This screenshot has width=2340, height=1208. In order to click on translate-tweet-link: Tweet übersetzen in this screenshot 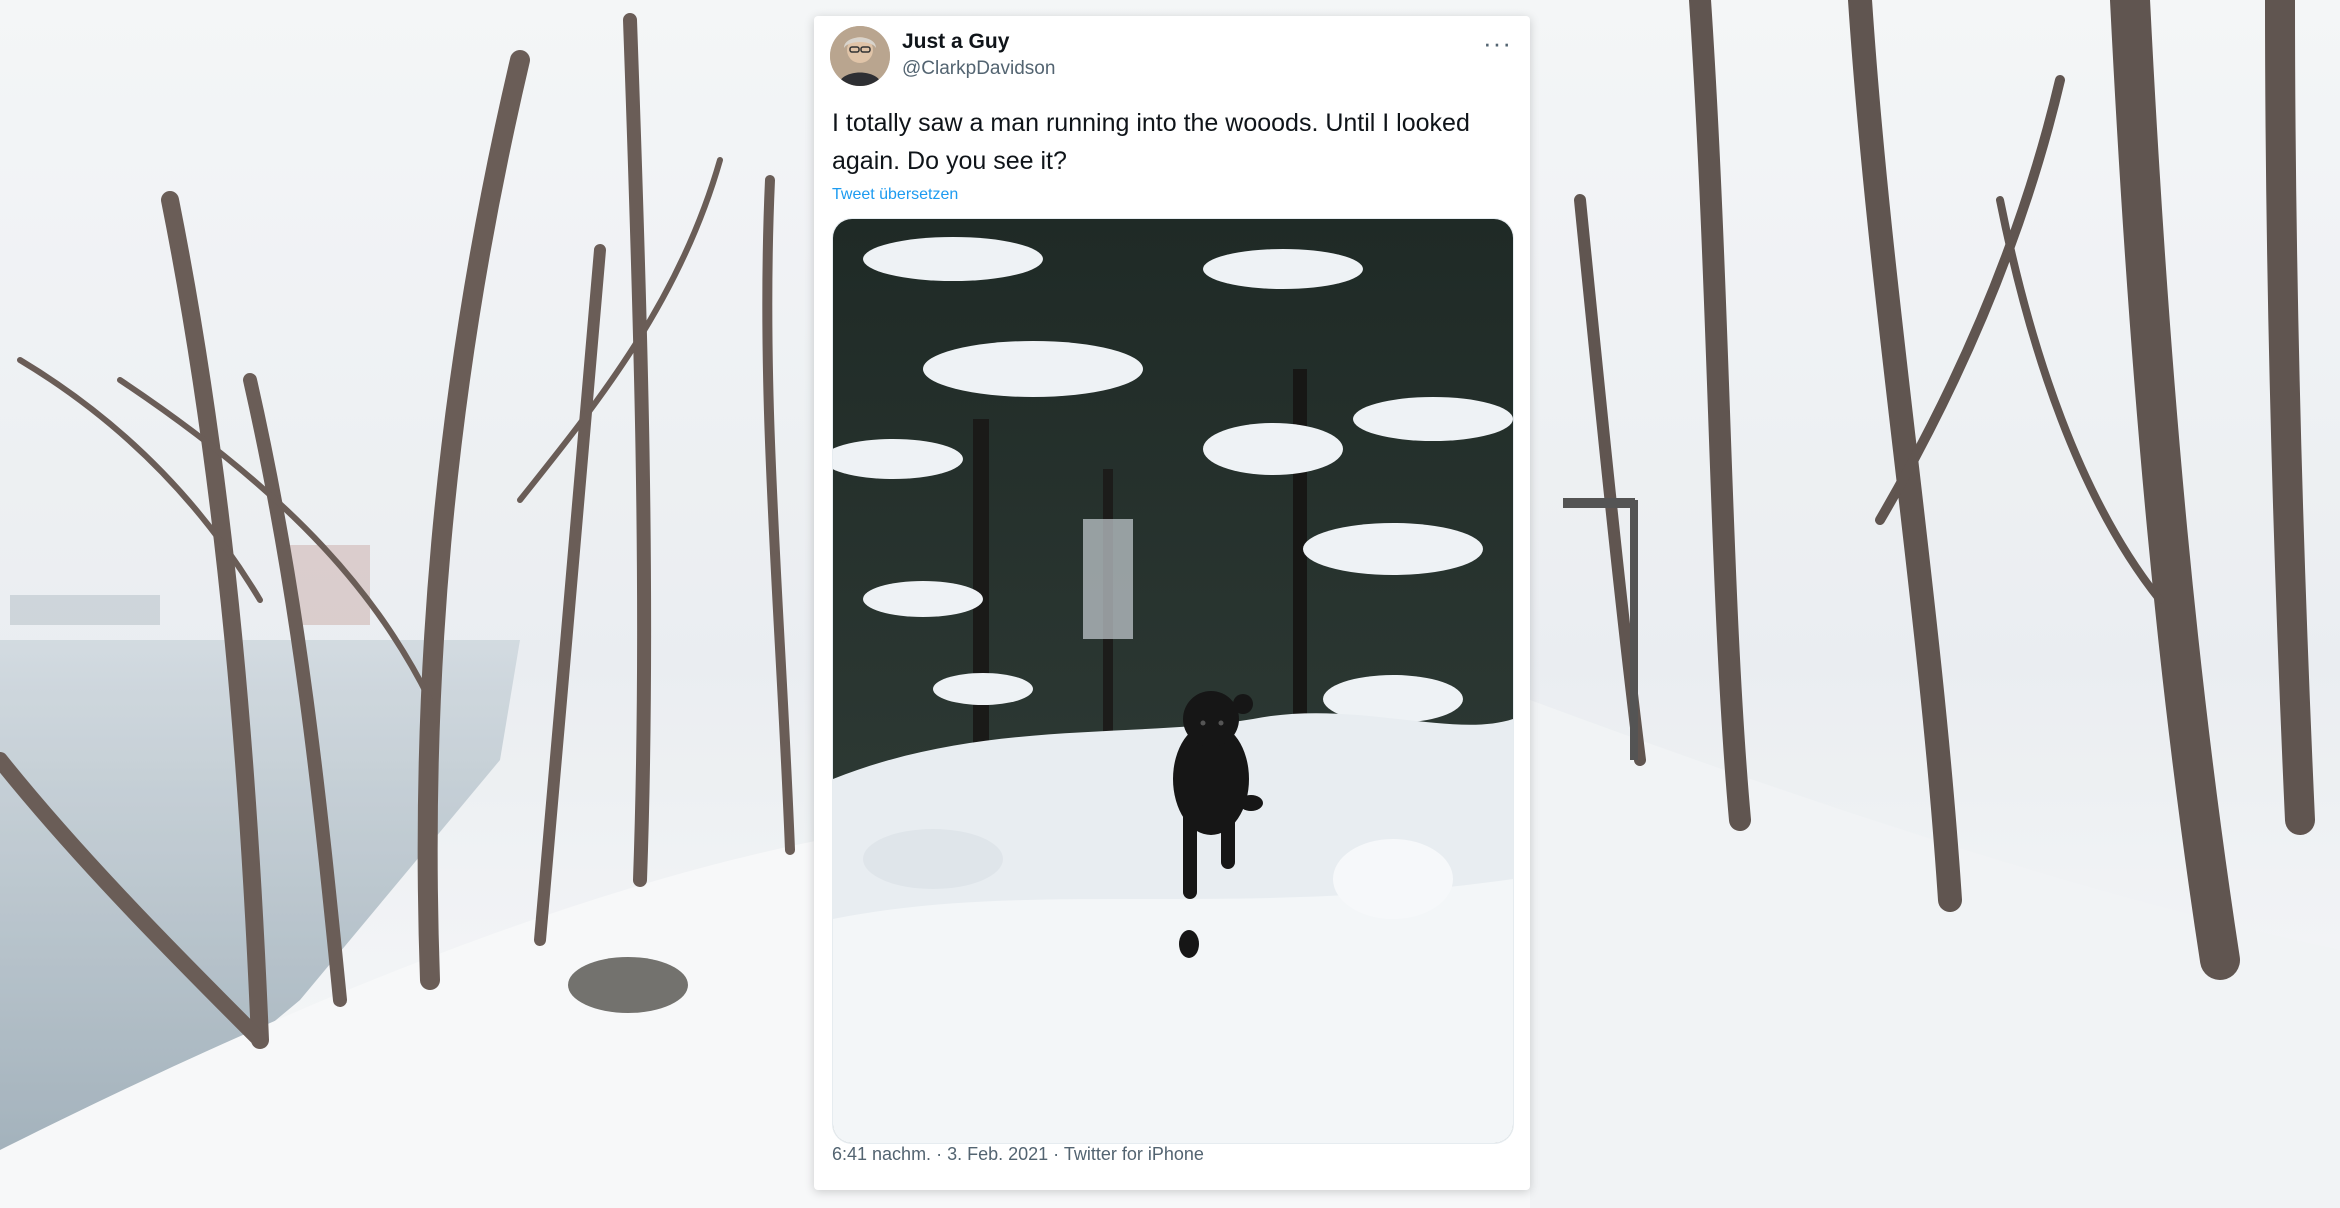, I will do `click(895, 195)`.